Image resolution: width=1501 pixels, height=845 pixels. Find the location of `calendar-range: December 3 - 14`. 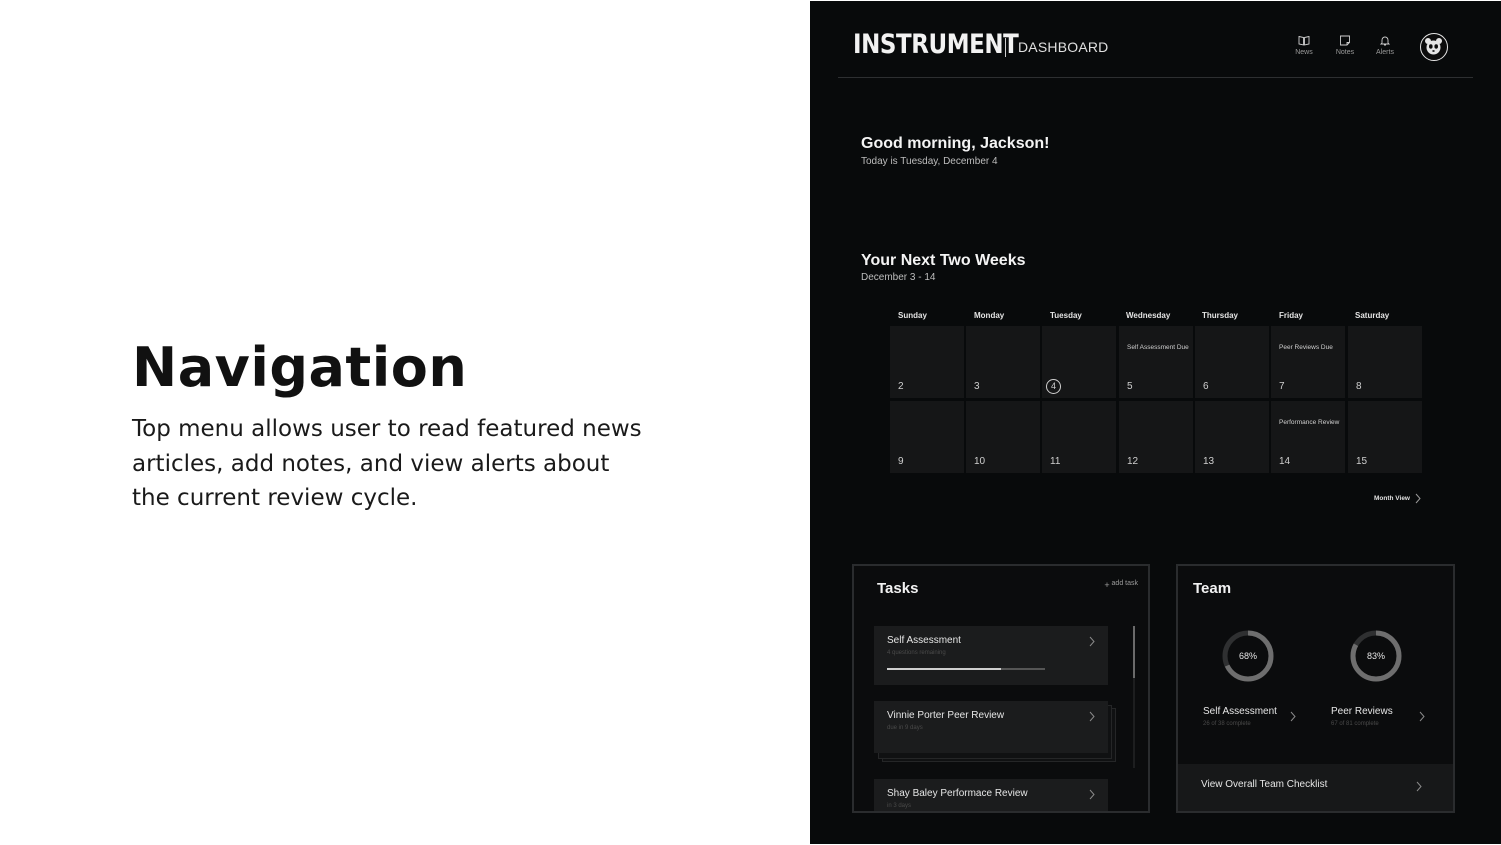

calendar-range: December 3 - 14 is located at coordinates (898, 277).